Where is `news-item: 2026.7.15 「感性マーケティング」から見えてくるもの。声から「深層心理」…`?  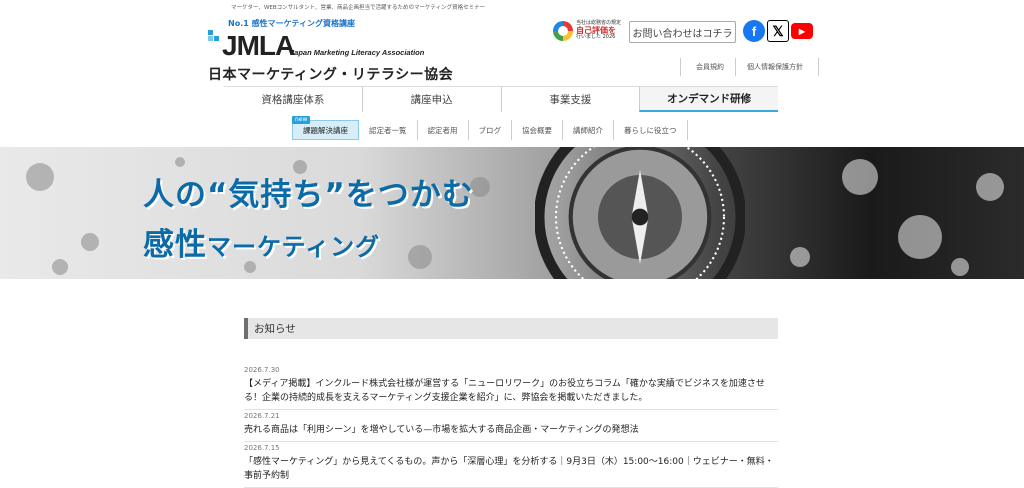 news-item: 2026.7.15 「感性マーケティング」から見えてくるもの。声から「深層心理」… is located at coordinates (511, 465).